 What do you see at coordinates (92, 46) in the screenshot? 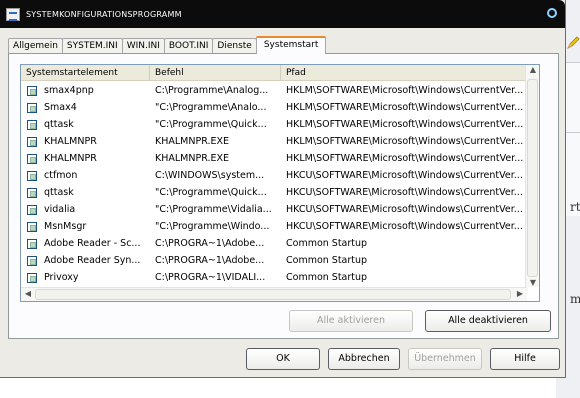
I see `tab-system-ini: SYSTEM.INI` at bounding box center [92, 46].